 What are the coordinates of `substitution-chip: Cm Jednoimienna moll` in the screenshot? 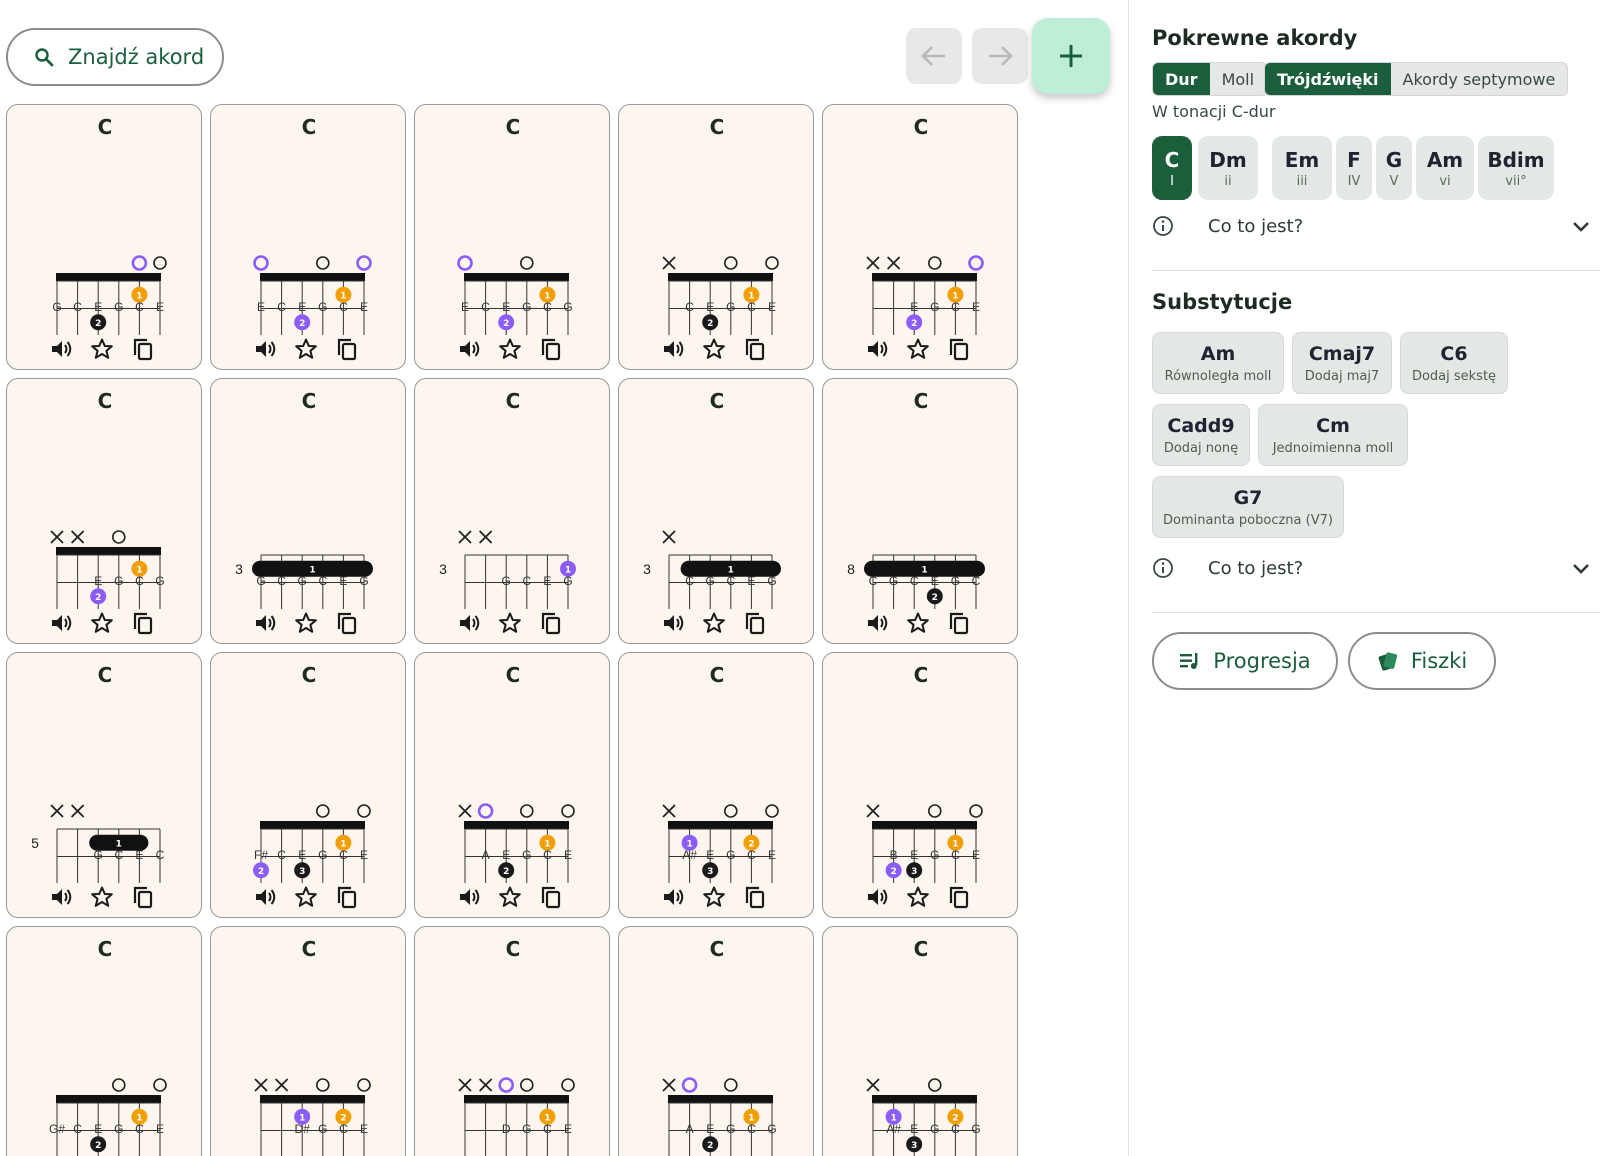 It's located at (1333, 435).